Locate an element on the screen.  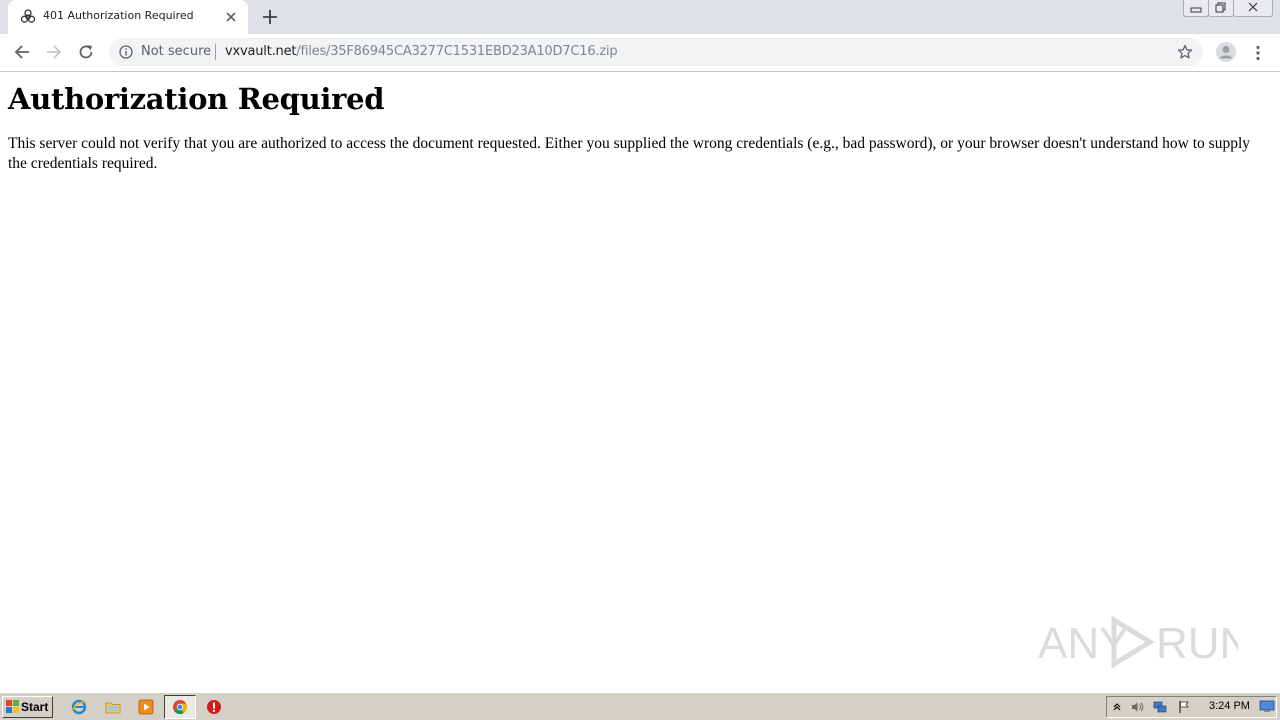
window-controls is located at coordinates (1228, 9).